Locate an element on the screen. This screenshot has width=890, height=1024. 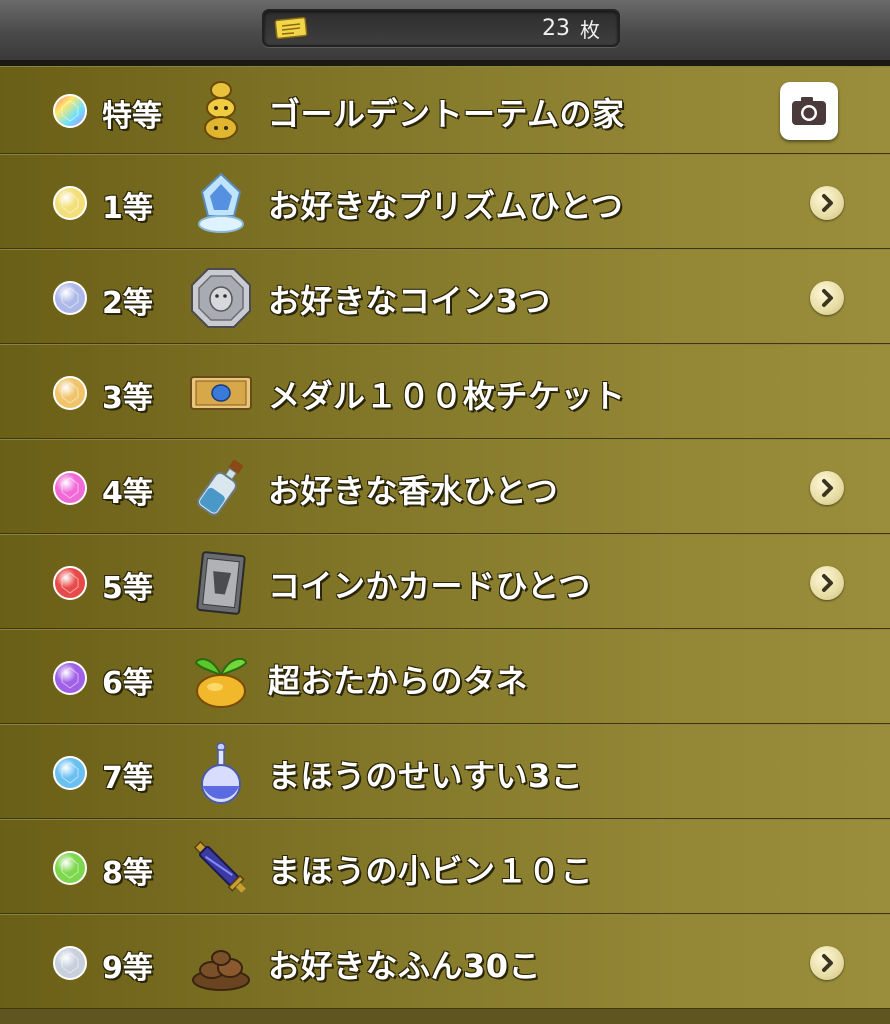
dung-pile-icon is located at coordinates (221, 963).